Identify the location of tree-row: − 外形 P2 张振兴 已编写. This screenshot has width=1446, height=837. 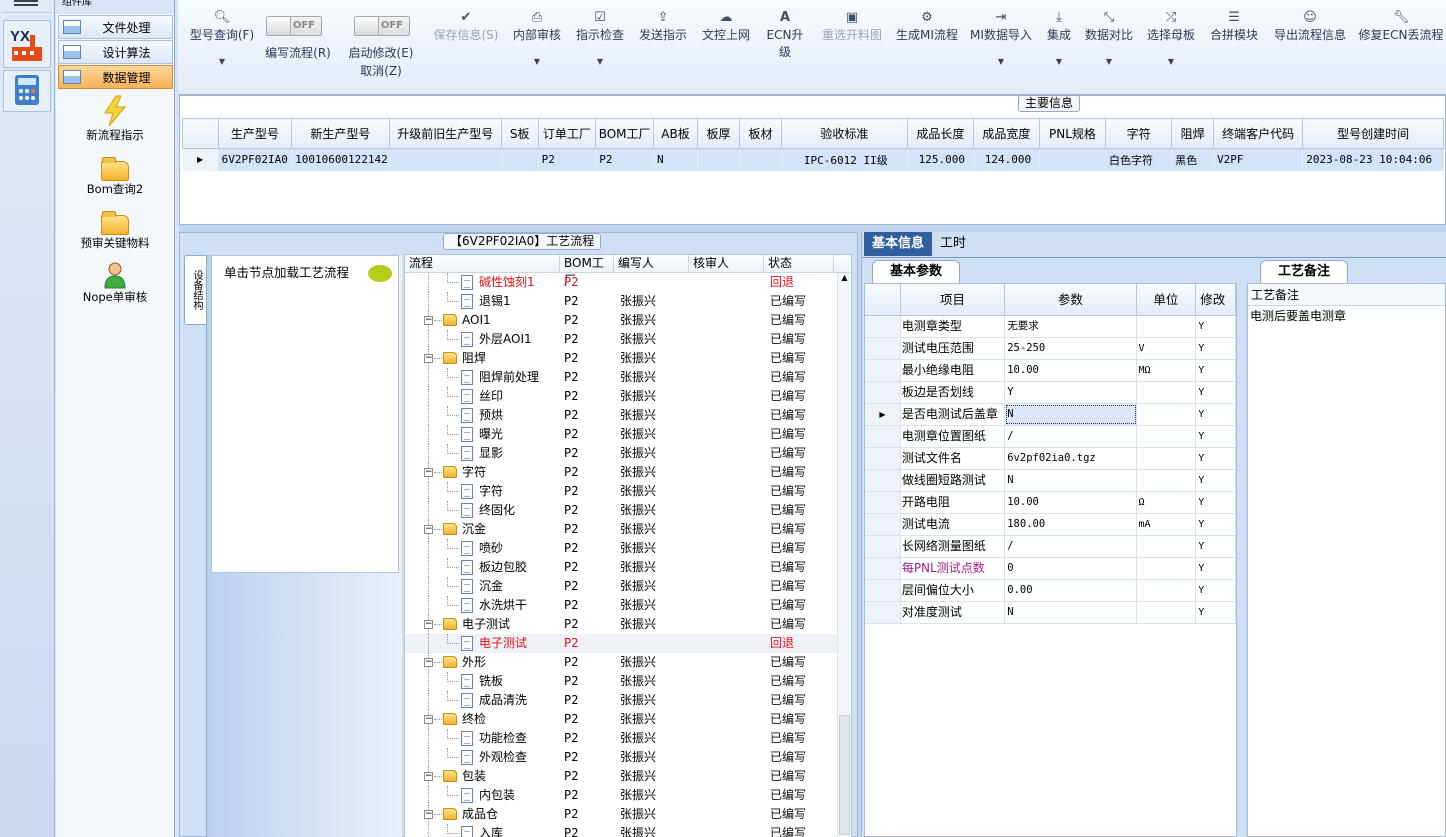
(628, 662).